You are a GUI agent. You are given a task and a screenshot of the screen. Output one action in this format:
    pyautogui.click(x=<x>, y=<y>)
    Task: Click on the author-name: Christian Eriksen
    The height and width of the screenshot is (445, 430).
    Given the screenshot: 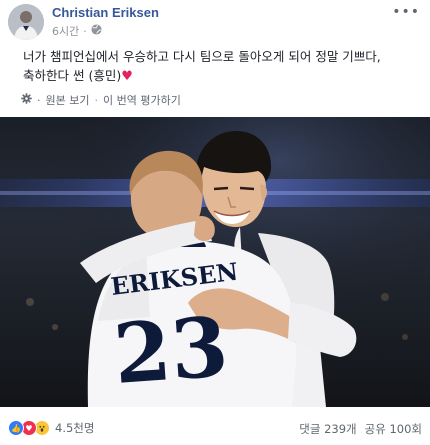 What is the action you would take?
    pyautogui.click(x=105, y=12)
    